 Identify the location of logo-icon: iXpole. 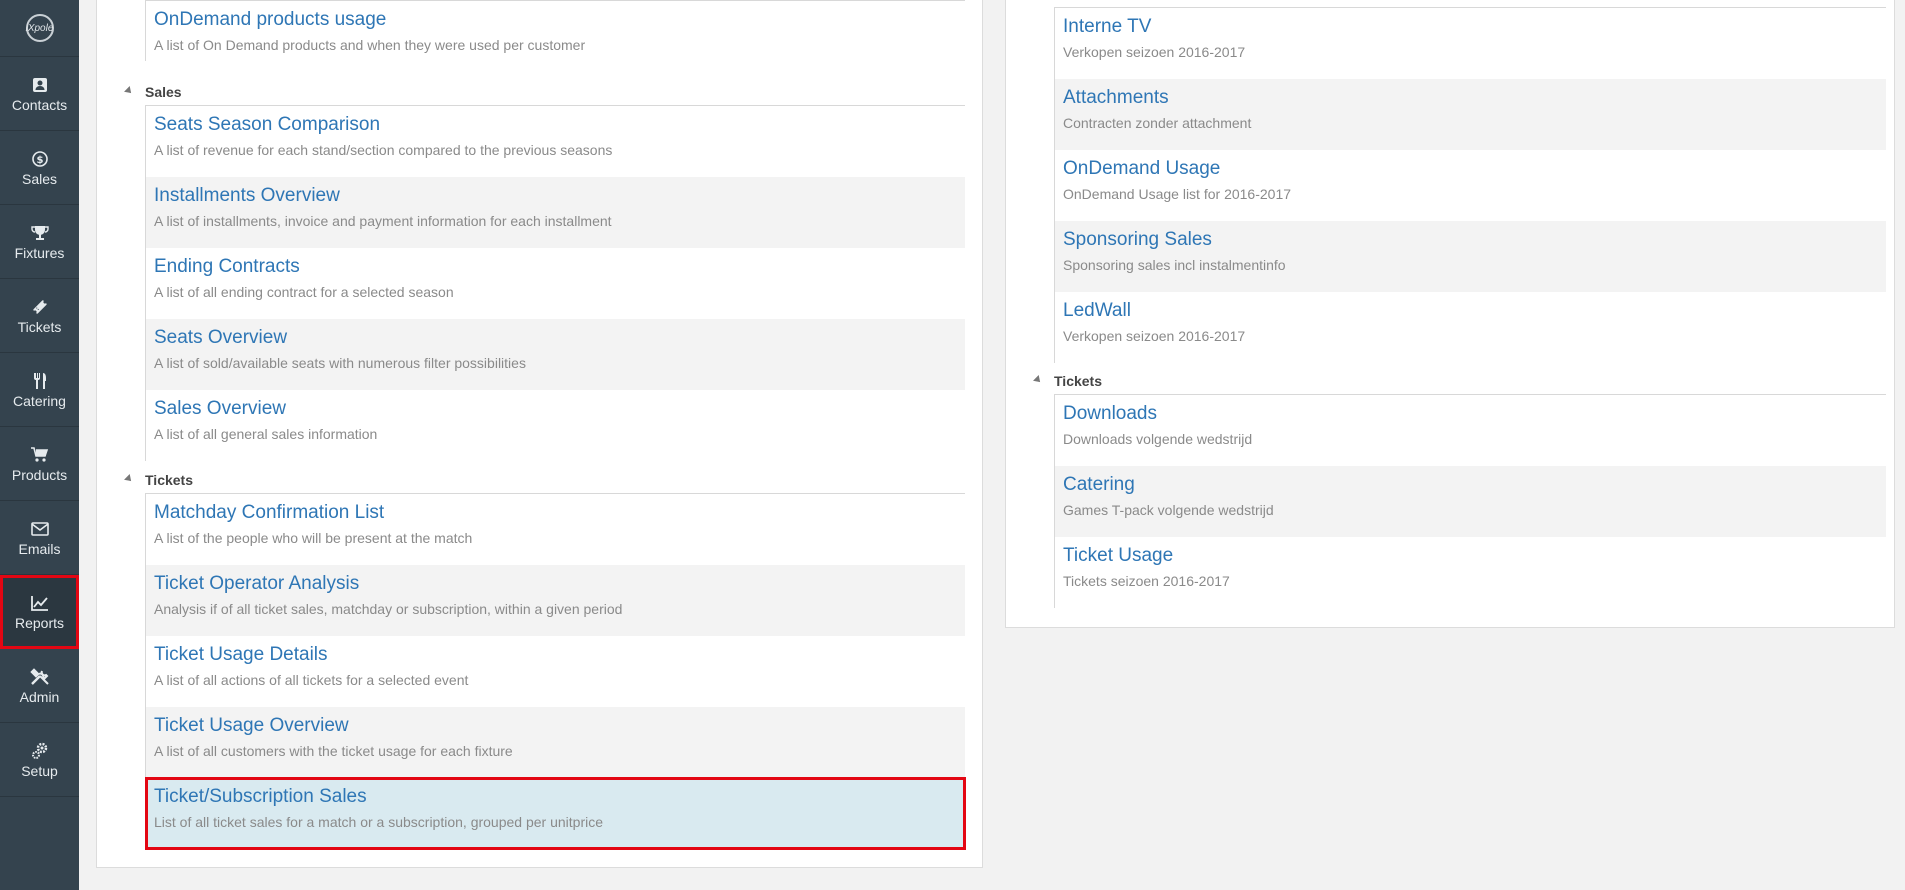
(39, 28).